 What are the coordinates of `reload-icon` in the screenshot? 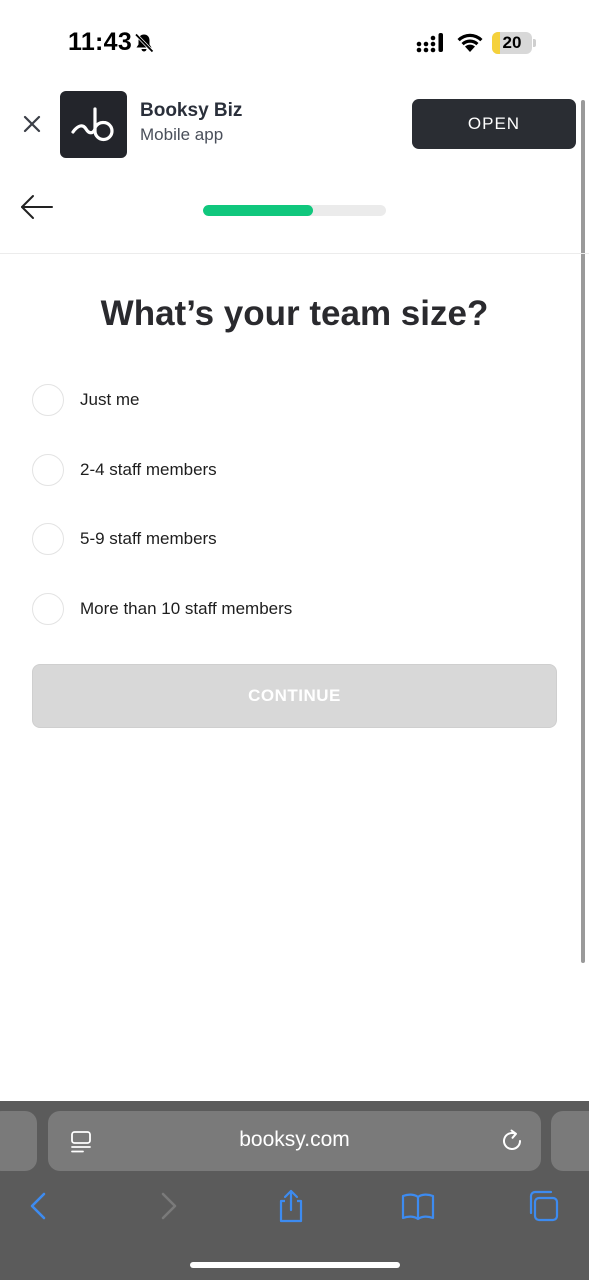 It's located at (512, 1141).